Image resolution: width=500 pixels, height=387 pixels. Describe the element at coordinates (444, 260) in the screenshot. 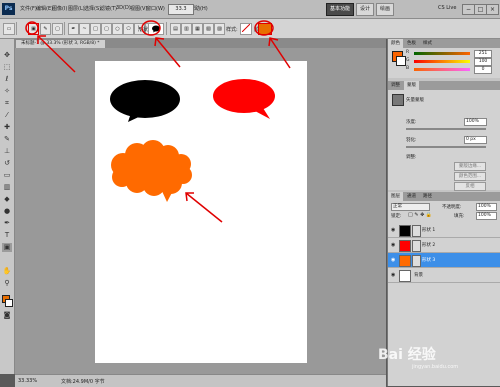

I see `layer-shape-3: ◉ 形状 3` at that location.